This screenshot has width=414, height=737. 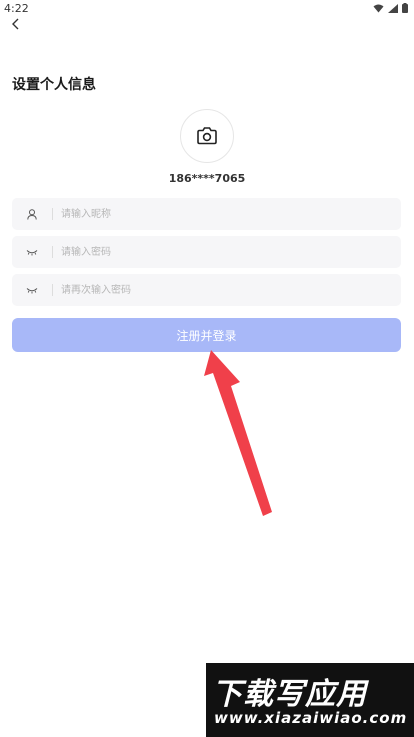 I want to click on avatar-upload-button, so click(x=207, y=136).